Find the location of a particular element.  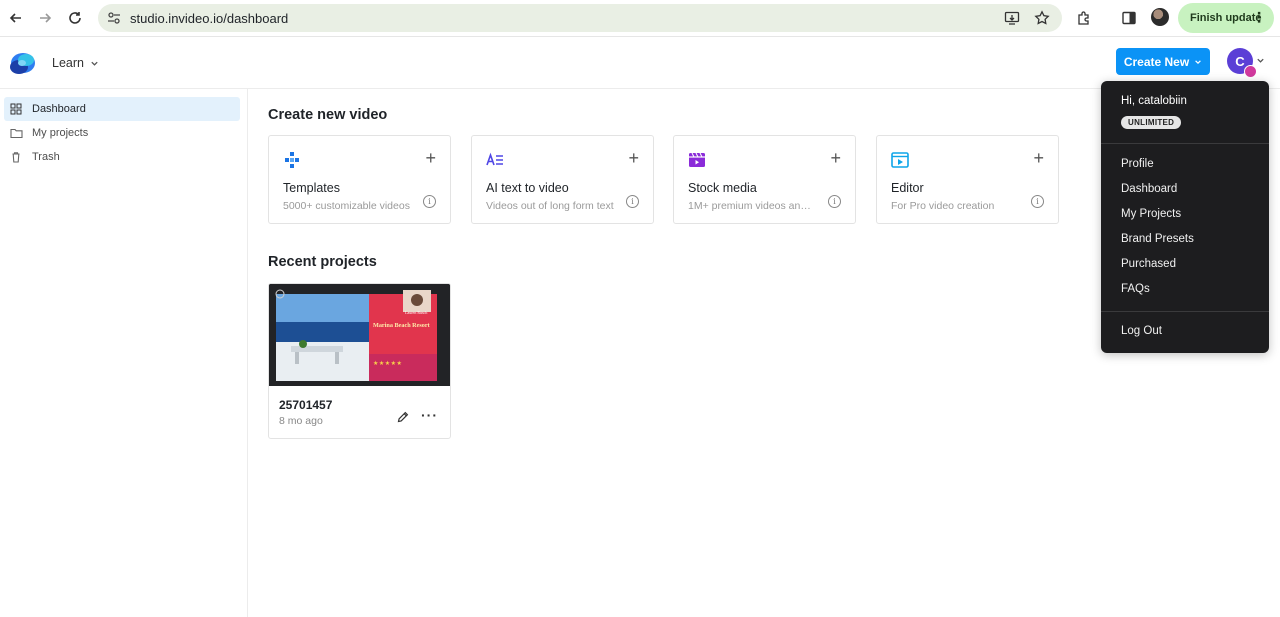

trash-icon is located at coordinates (16, 157).